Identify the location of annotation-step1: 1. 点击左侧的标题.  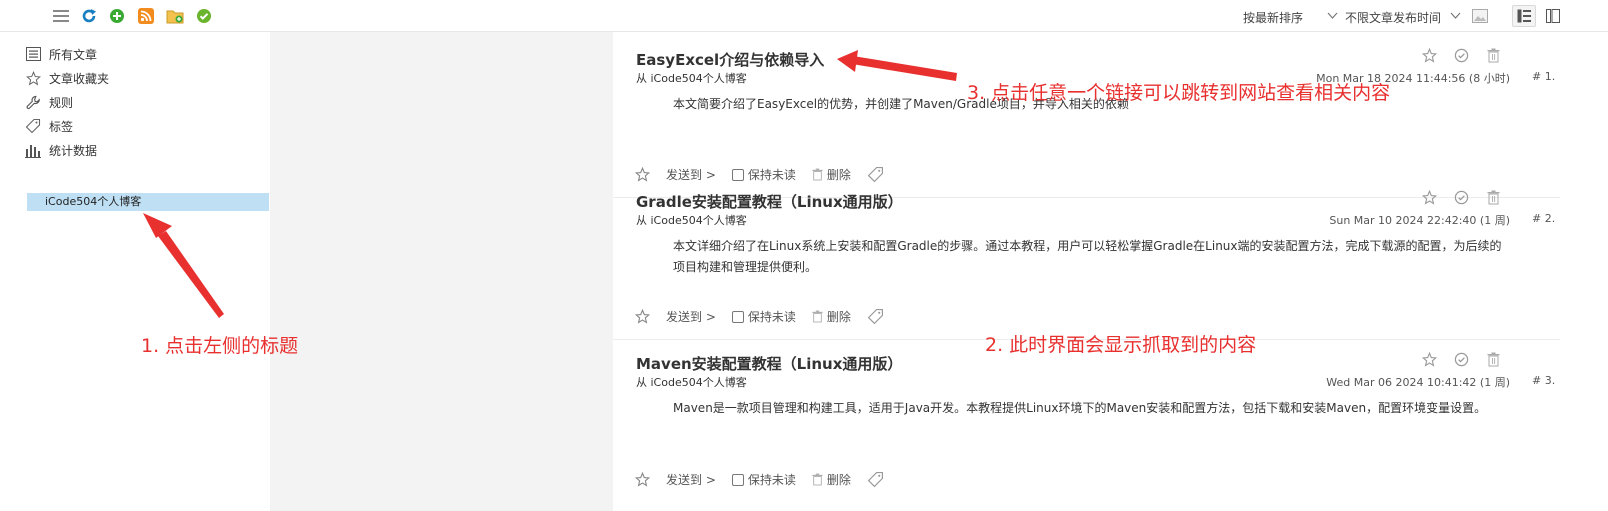
(220, 346).